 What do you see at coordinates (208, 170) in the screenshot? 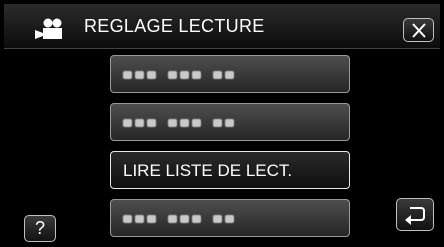
I see `menu-item-label: LIRE LISTE DE LECT.` at bounding box center [208, 170].